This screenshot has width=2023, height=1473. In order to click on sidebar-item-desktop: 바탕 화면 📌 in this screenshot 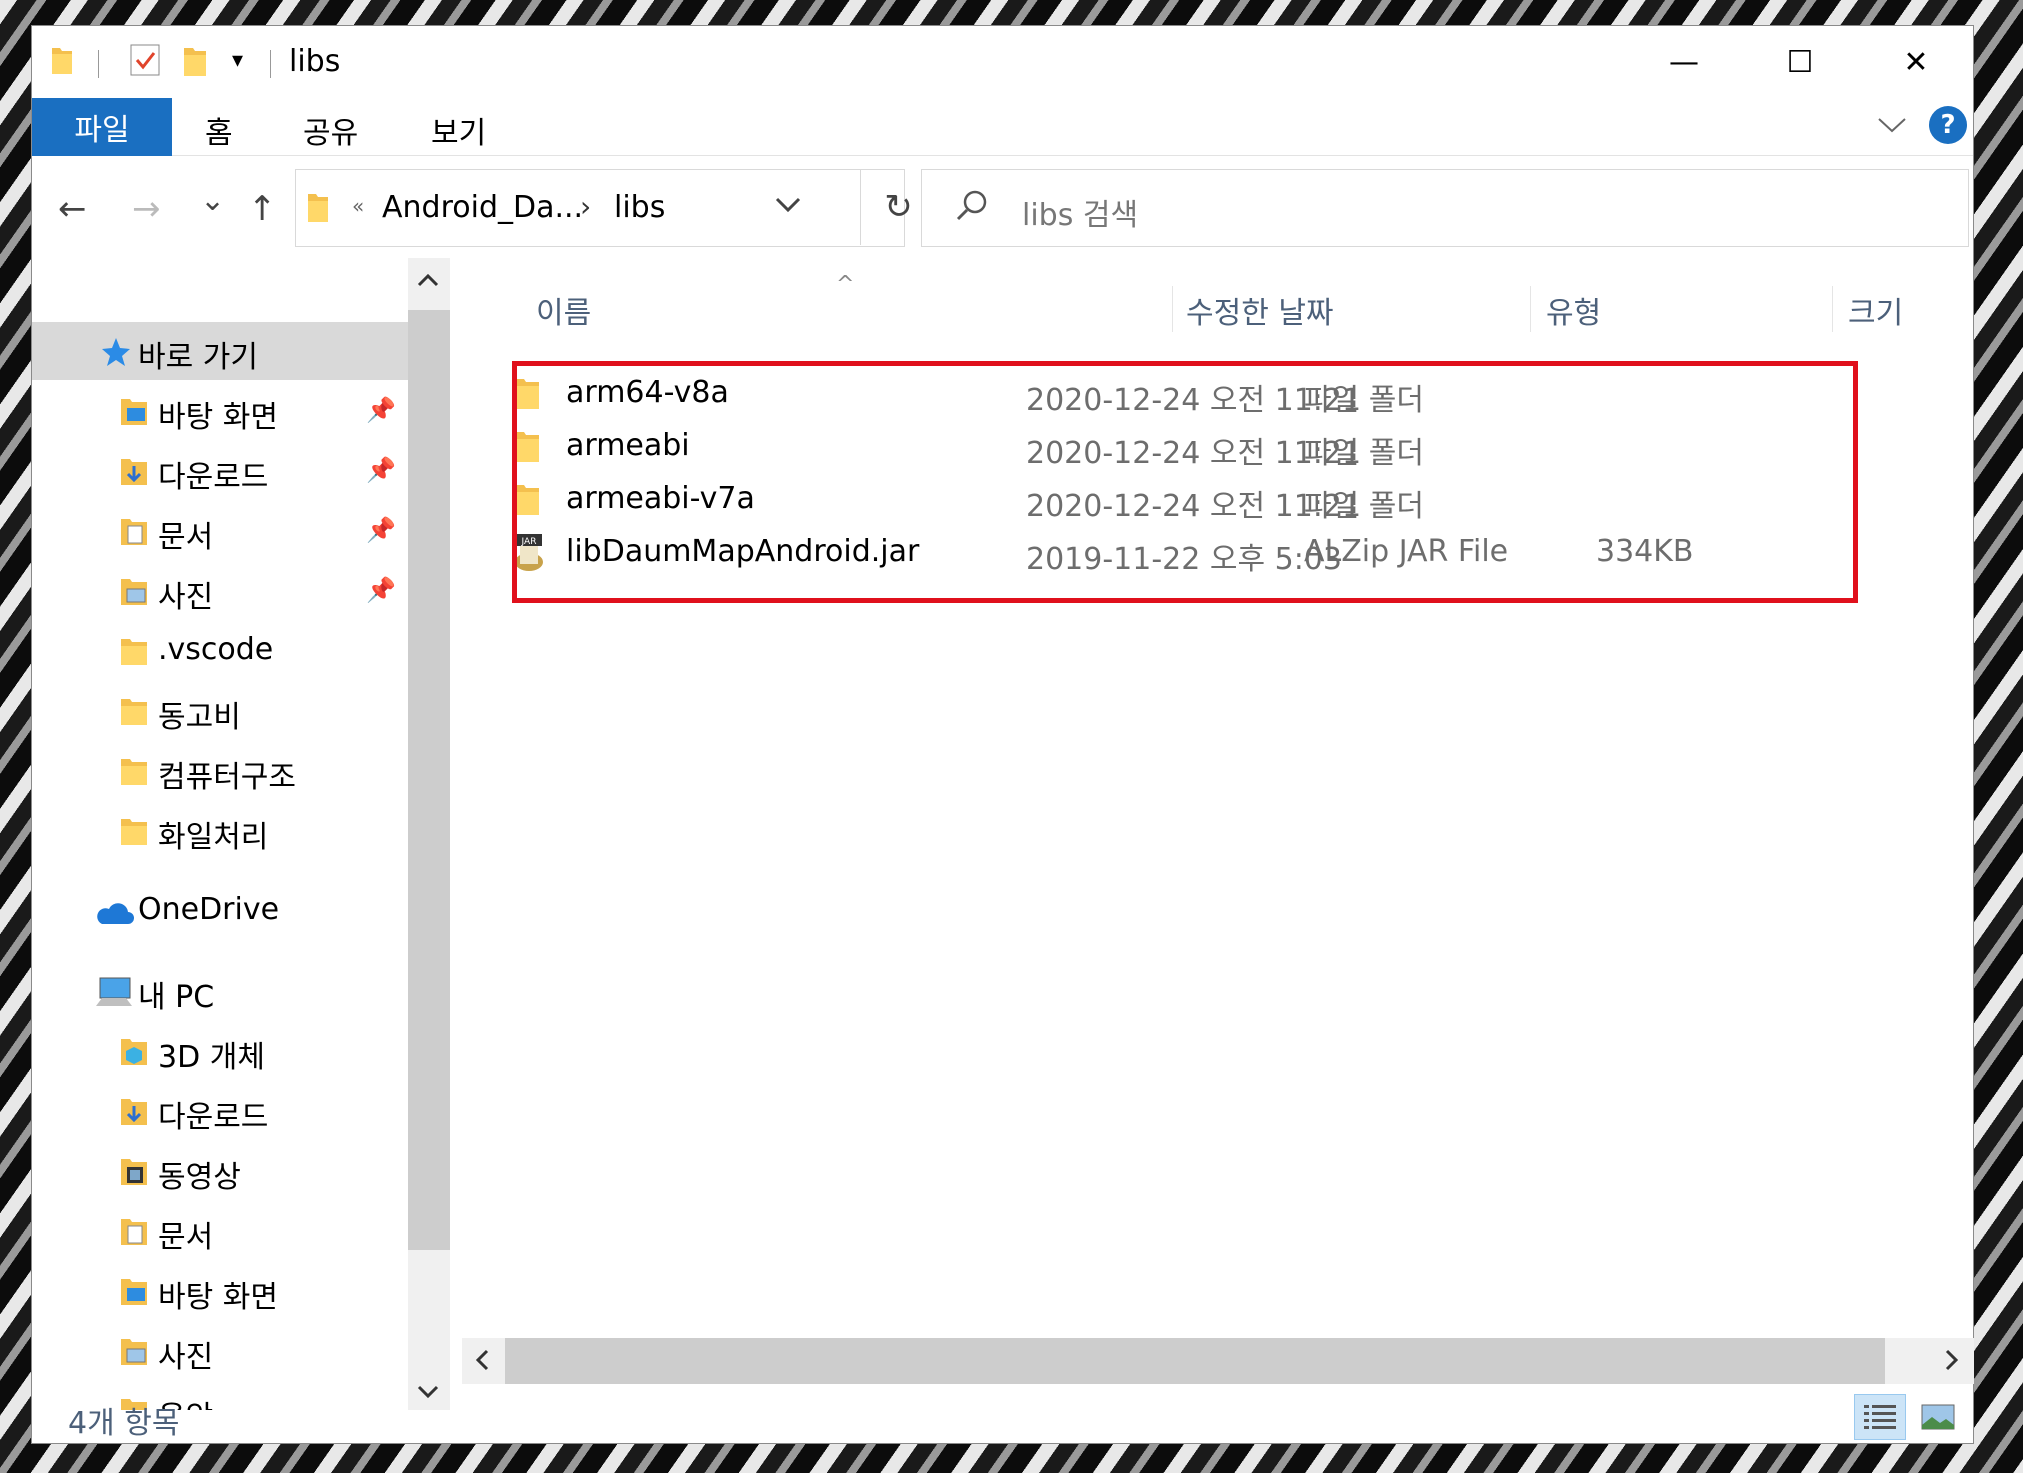, I will do `click(220, 411)`.